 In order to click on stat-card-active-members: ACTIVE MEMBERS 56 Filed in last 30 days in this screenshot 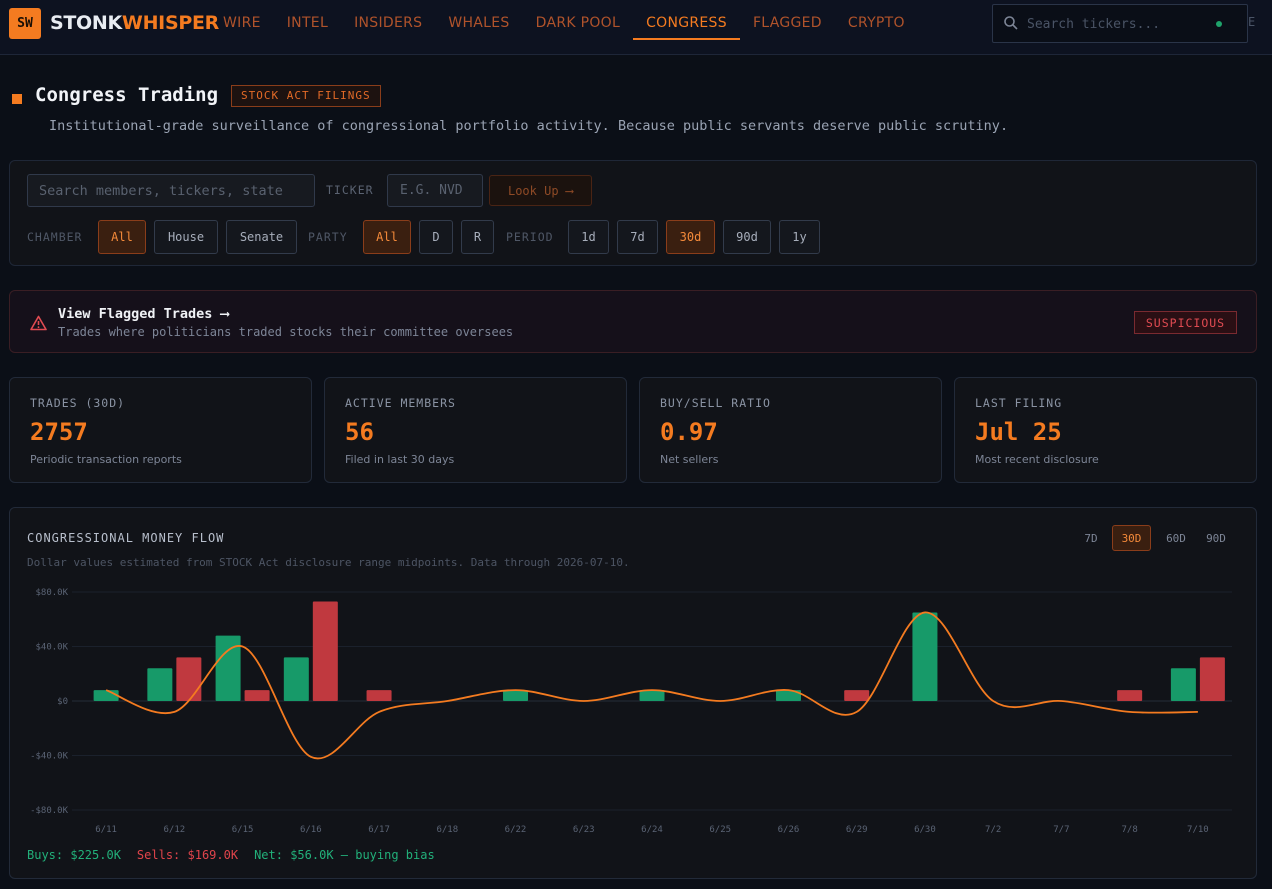, I will do `click(475, 430)`.